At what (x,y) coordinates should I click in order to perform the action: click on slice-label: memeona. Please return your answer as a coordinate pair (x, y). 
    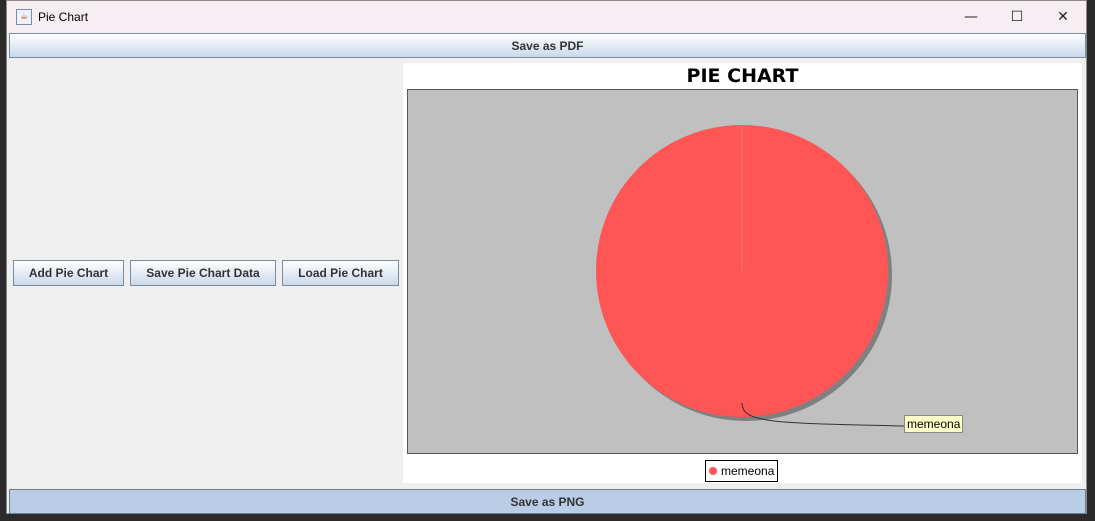
    Looking at the image, I should click on (934, 424).